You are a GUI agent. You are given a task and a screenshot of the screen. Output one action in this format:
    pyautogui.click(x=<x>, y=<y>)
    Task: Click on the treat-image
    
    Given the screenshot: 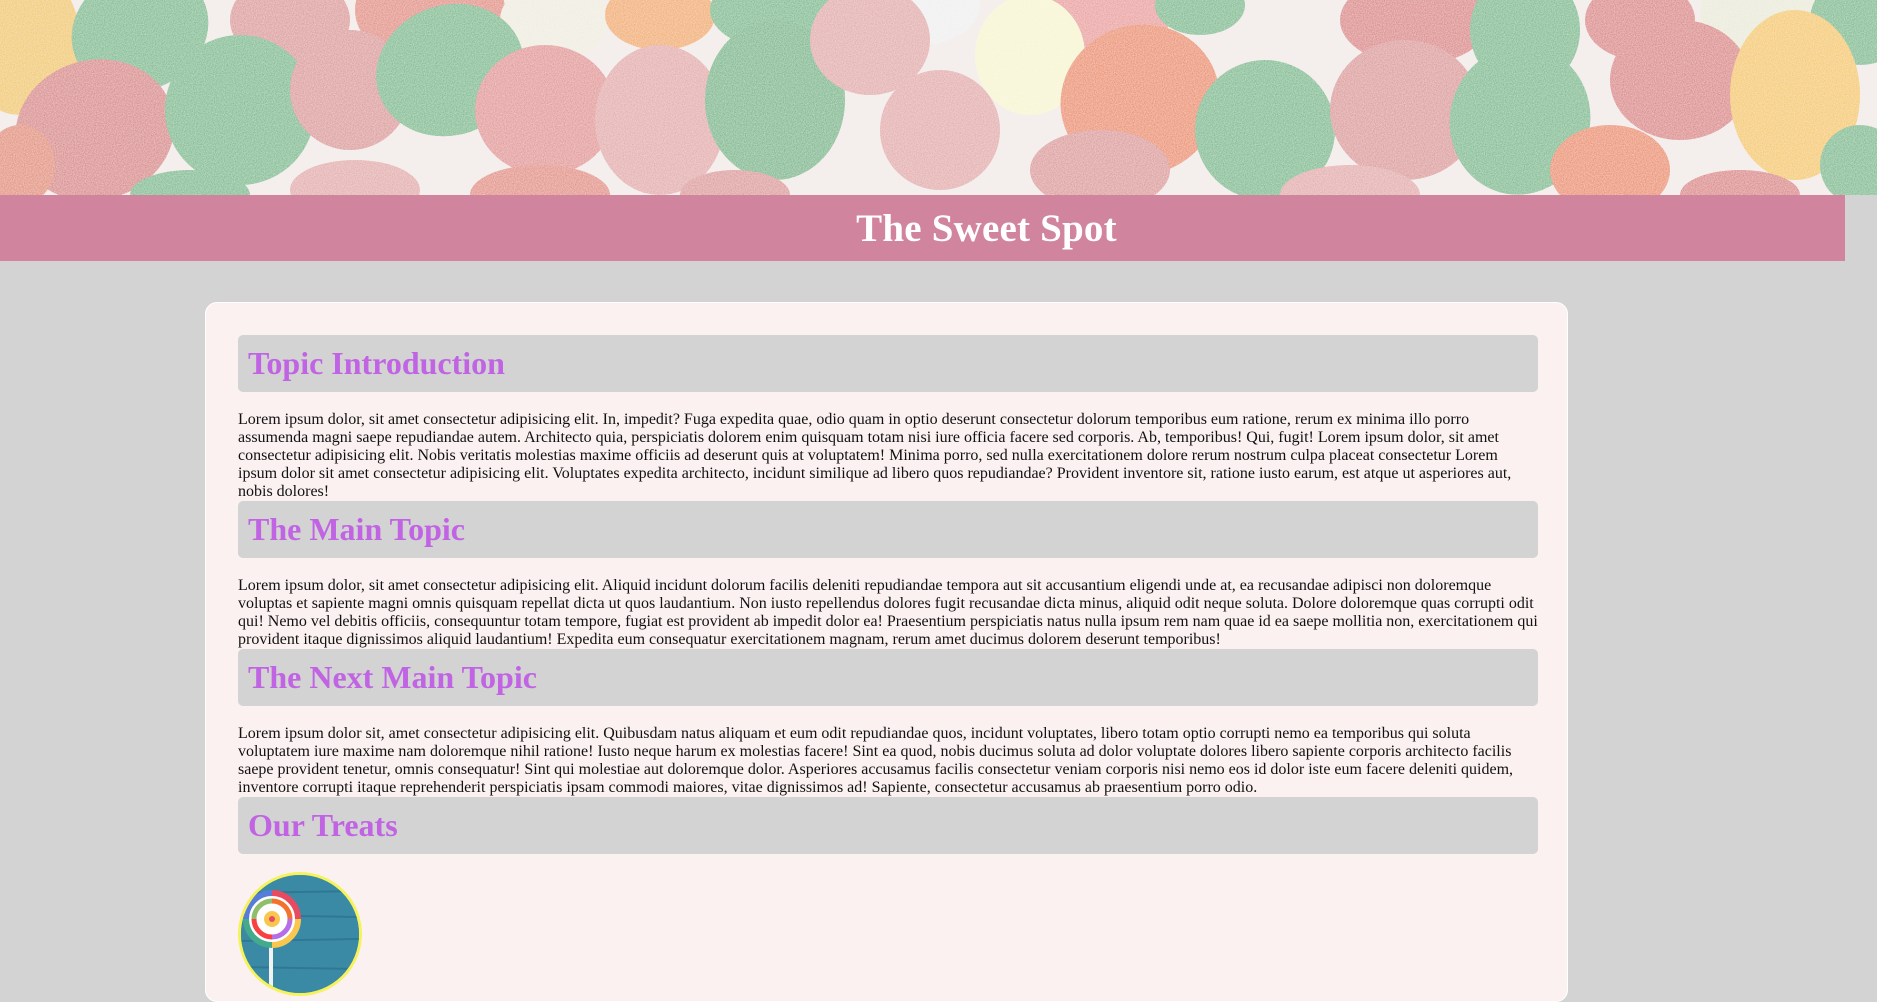 What is the action you would take?
    pyautogui.click(x=300, y=934)
    